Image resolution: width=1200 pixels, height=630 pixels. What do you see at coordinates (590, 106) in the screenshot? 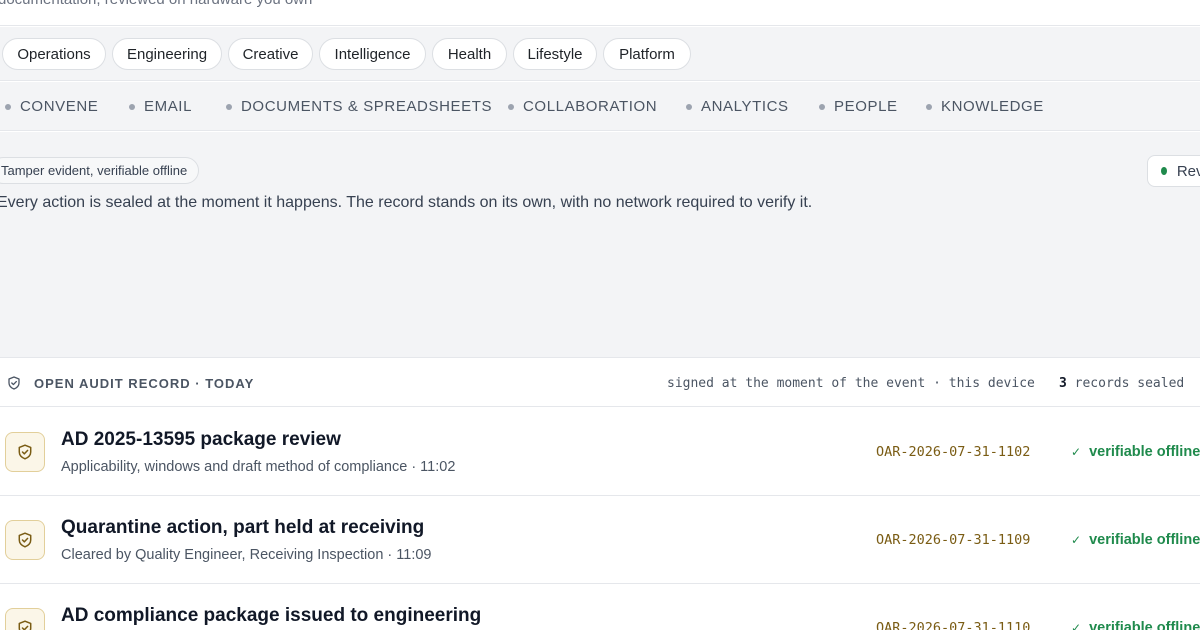
I see `module-label: COLLABORATION` at bounding box center [590, 106].